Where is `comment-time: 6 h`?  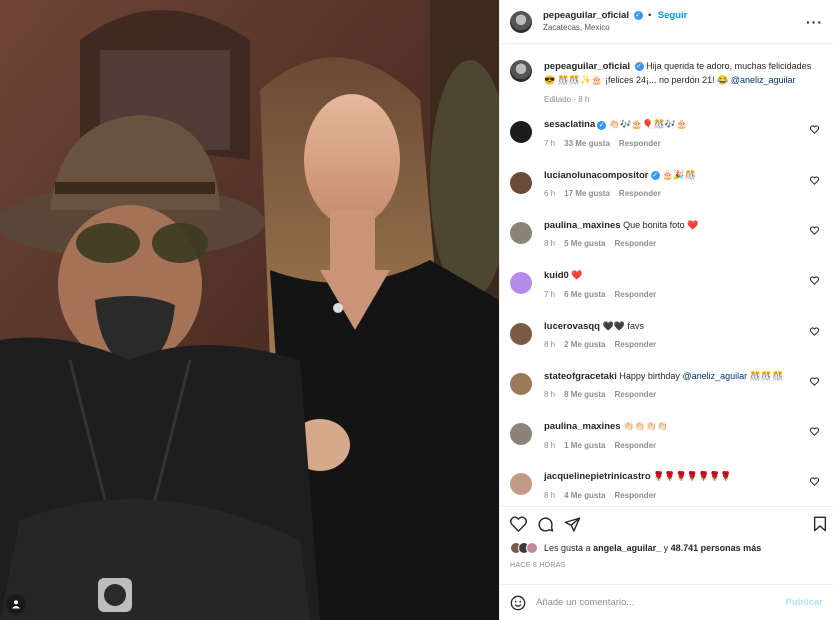 comment-time: 6 h is located at coordinates (549, 193).